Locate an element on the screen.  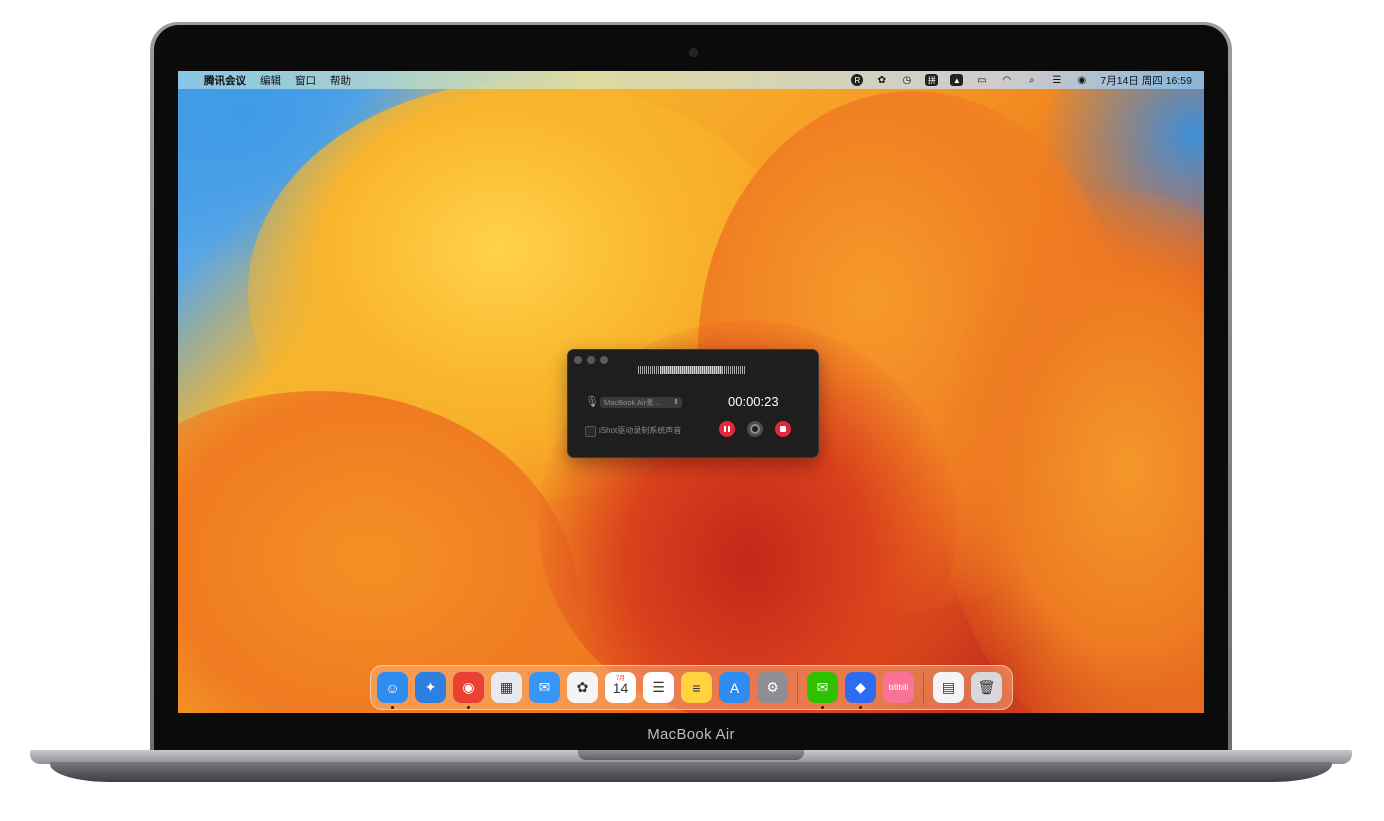
recording-timer: 00:00:23 is located at coordinates (753, 401).